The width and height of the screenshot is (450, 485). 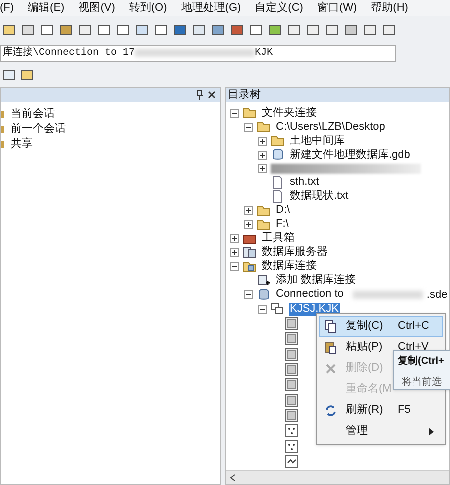 What do you see at coordinates (198, 53) in the screenshot?
I see `location-field: 库连接\Connection to 17 KJK` at bounding box center [198, 53].